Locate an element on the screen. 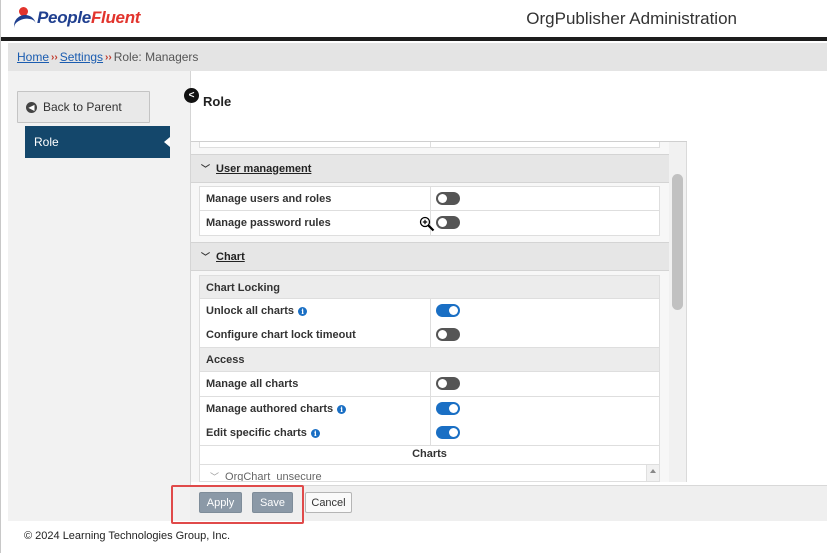 Image resolution: width=827 pixels, height=553 pixels. section-title: User management is located at coordinates (264, 168).